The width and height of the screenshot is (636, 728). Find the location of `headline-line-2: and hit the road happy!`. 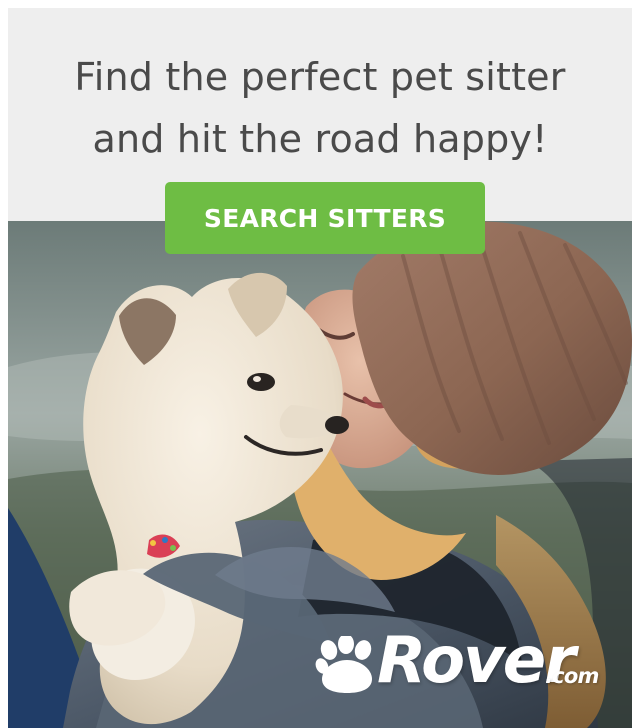

headline-line-2: and hit the road happy! is located at coordinates (320, 139).